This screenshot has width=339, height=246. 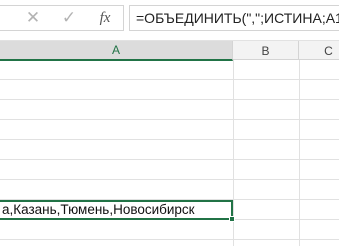 What do you see at coordinates (266, 50) in the screenshot?
I see `column-header-b: B` at bounding box center [266, 50].